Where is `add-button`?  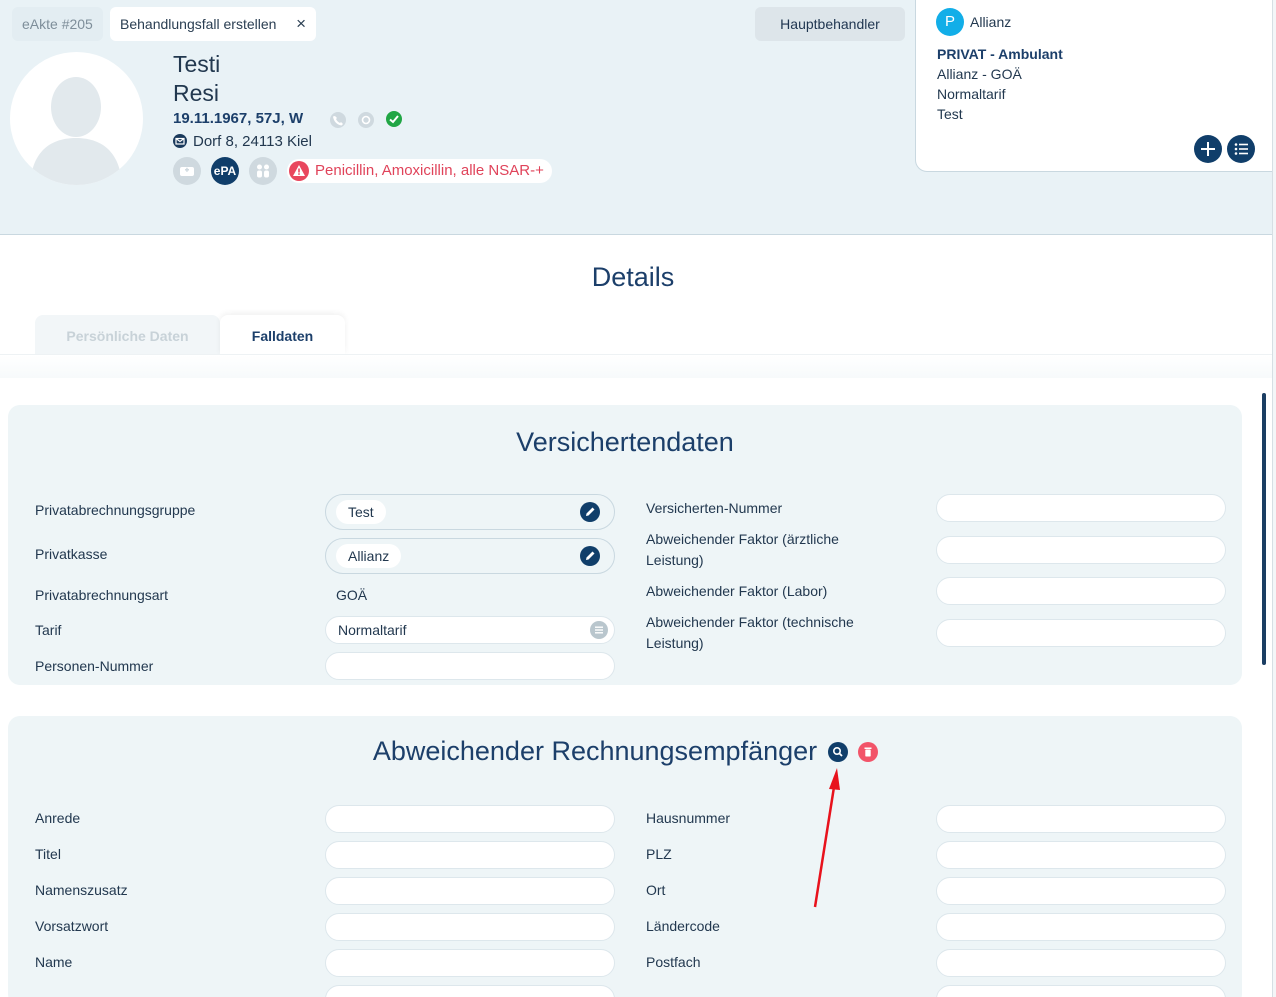
add-button is located at coordinates (1208, 149).